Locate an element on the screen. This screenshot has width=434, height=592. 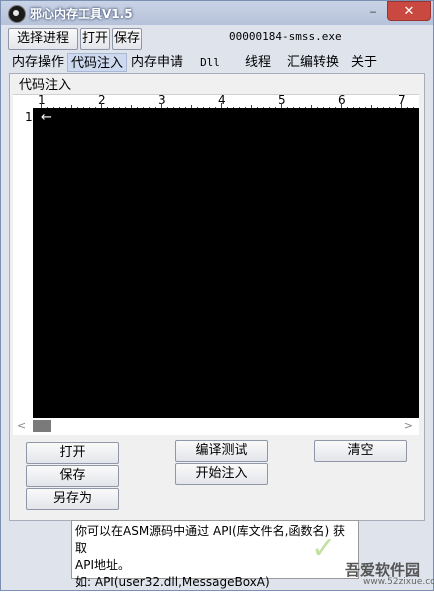
file-save-button: 保存 is located at coordinates (72, 476).